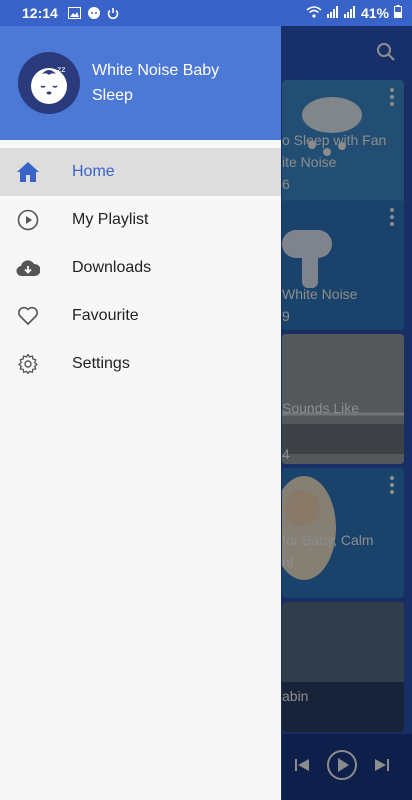 This screenshot has height=800, width=412. I want to click on menu-item-favourite: Favourite, so click(140, 316).